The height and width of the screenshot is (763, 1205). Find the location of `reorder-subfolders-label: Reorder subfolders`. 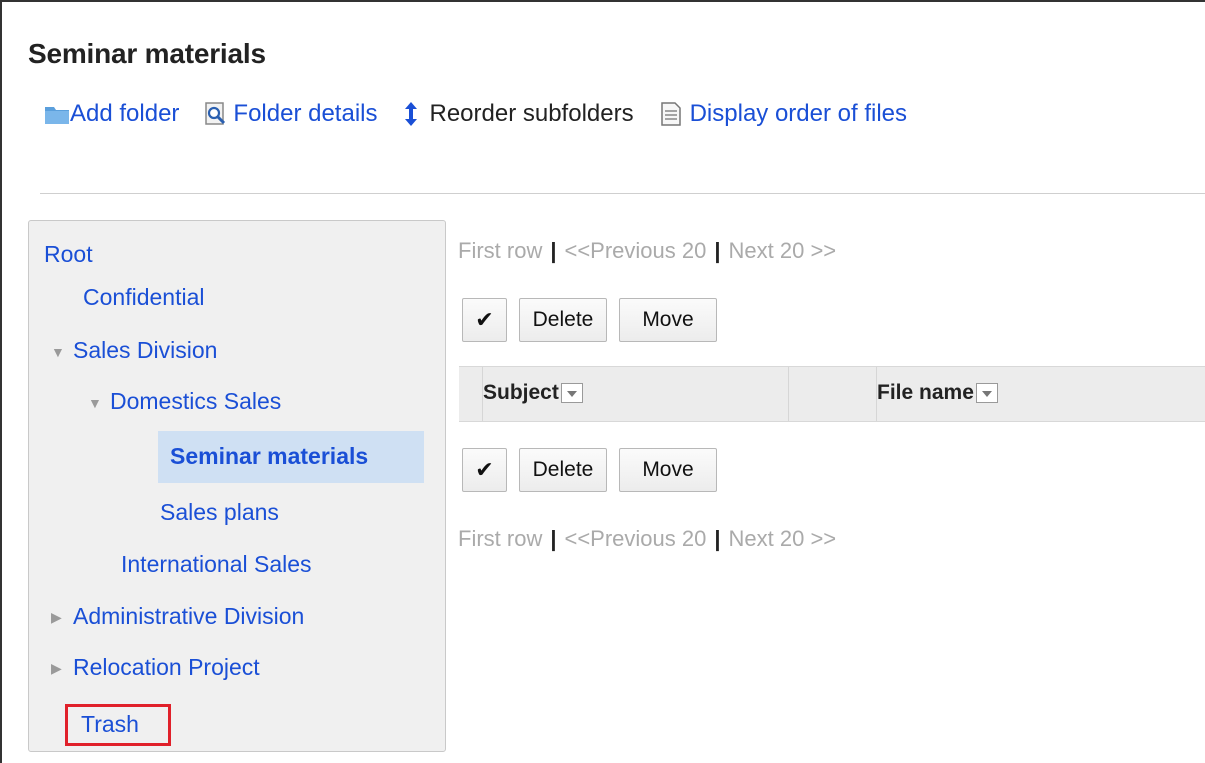

reorder-subfolders-label: Reorder subfolders is located at coordinates (531, 113).